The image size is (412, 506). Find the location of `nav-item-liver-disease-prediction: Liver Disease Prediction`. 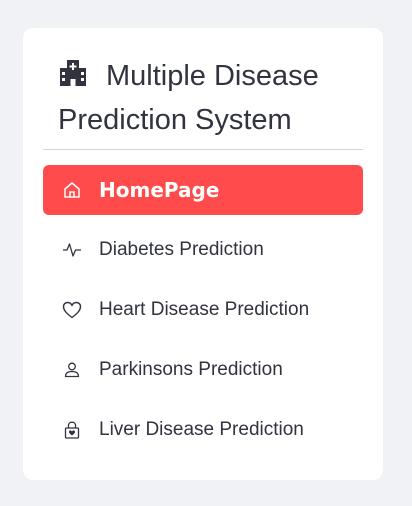

nav-item-liver-disease-prediction: Liver Disease Prediction is located at coordinates (203, 430).